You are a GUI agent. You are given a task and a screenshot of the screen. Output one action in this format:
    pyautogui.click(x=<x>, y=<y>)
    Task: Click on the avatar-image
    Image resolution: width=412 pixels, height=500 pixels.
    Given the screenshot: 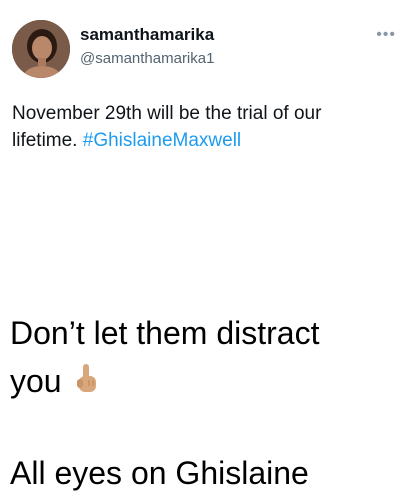 What is the action you would take?
    pyautogui.click(x=41, y=49)
    